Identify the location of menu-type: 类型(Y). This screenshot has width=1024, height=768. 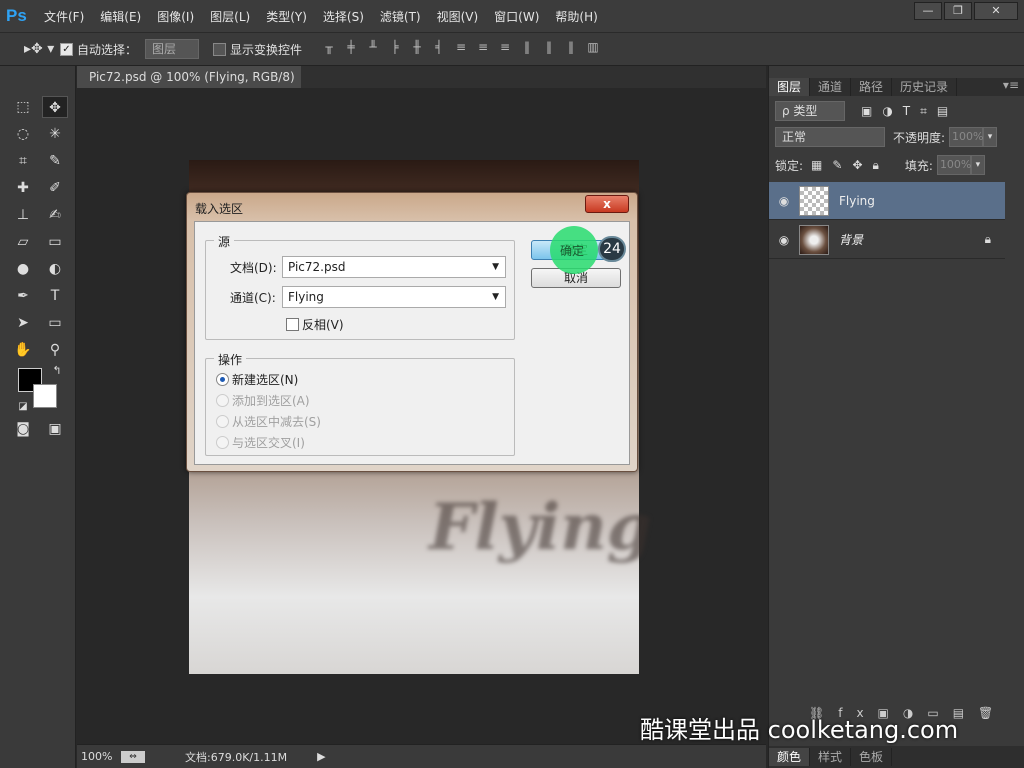
(286, 16).